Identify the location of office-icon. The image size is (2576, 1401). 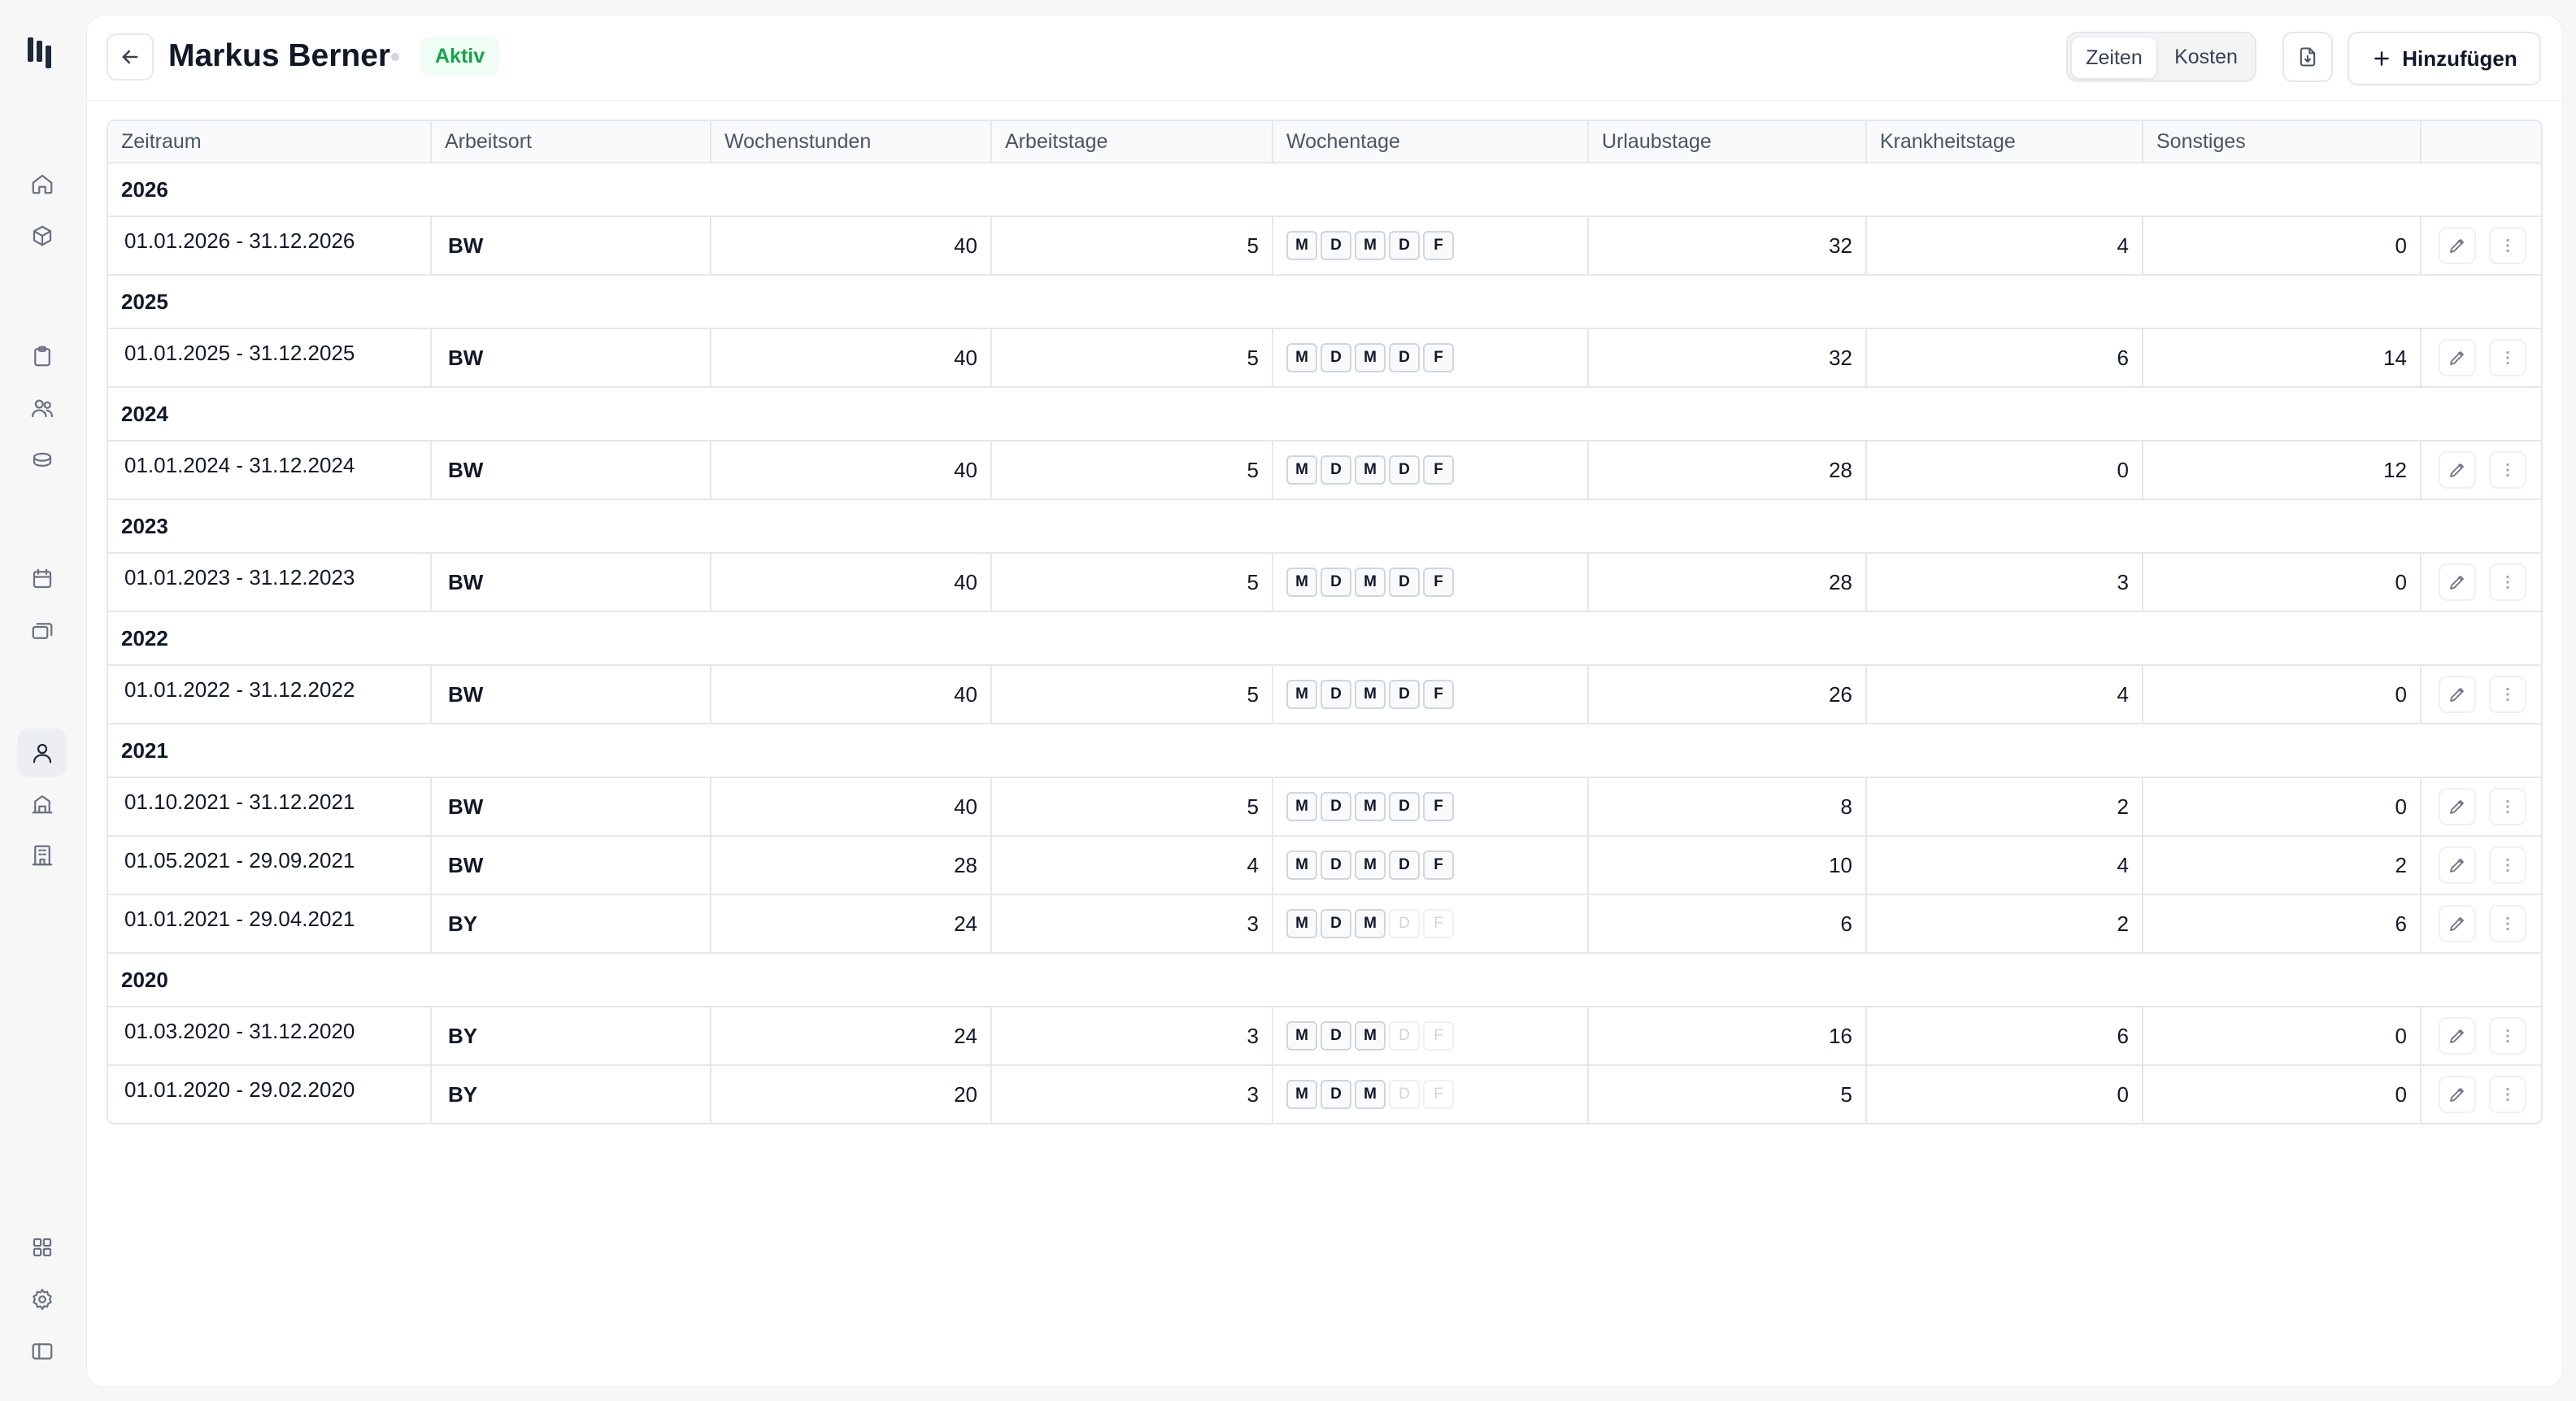
(42, 856).